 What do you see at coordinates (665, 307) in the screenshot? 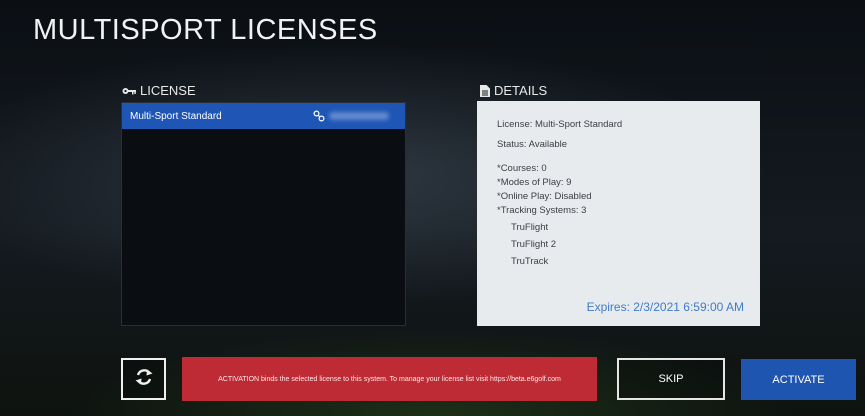
I see `expiration-date: Expires: 2/3/2021 6:59:00 AM` at bounding box center [665, 307].